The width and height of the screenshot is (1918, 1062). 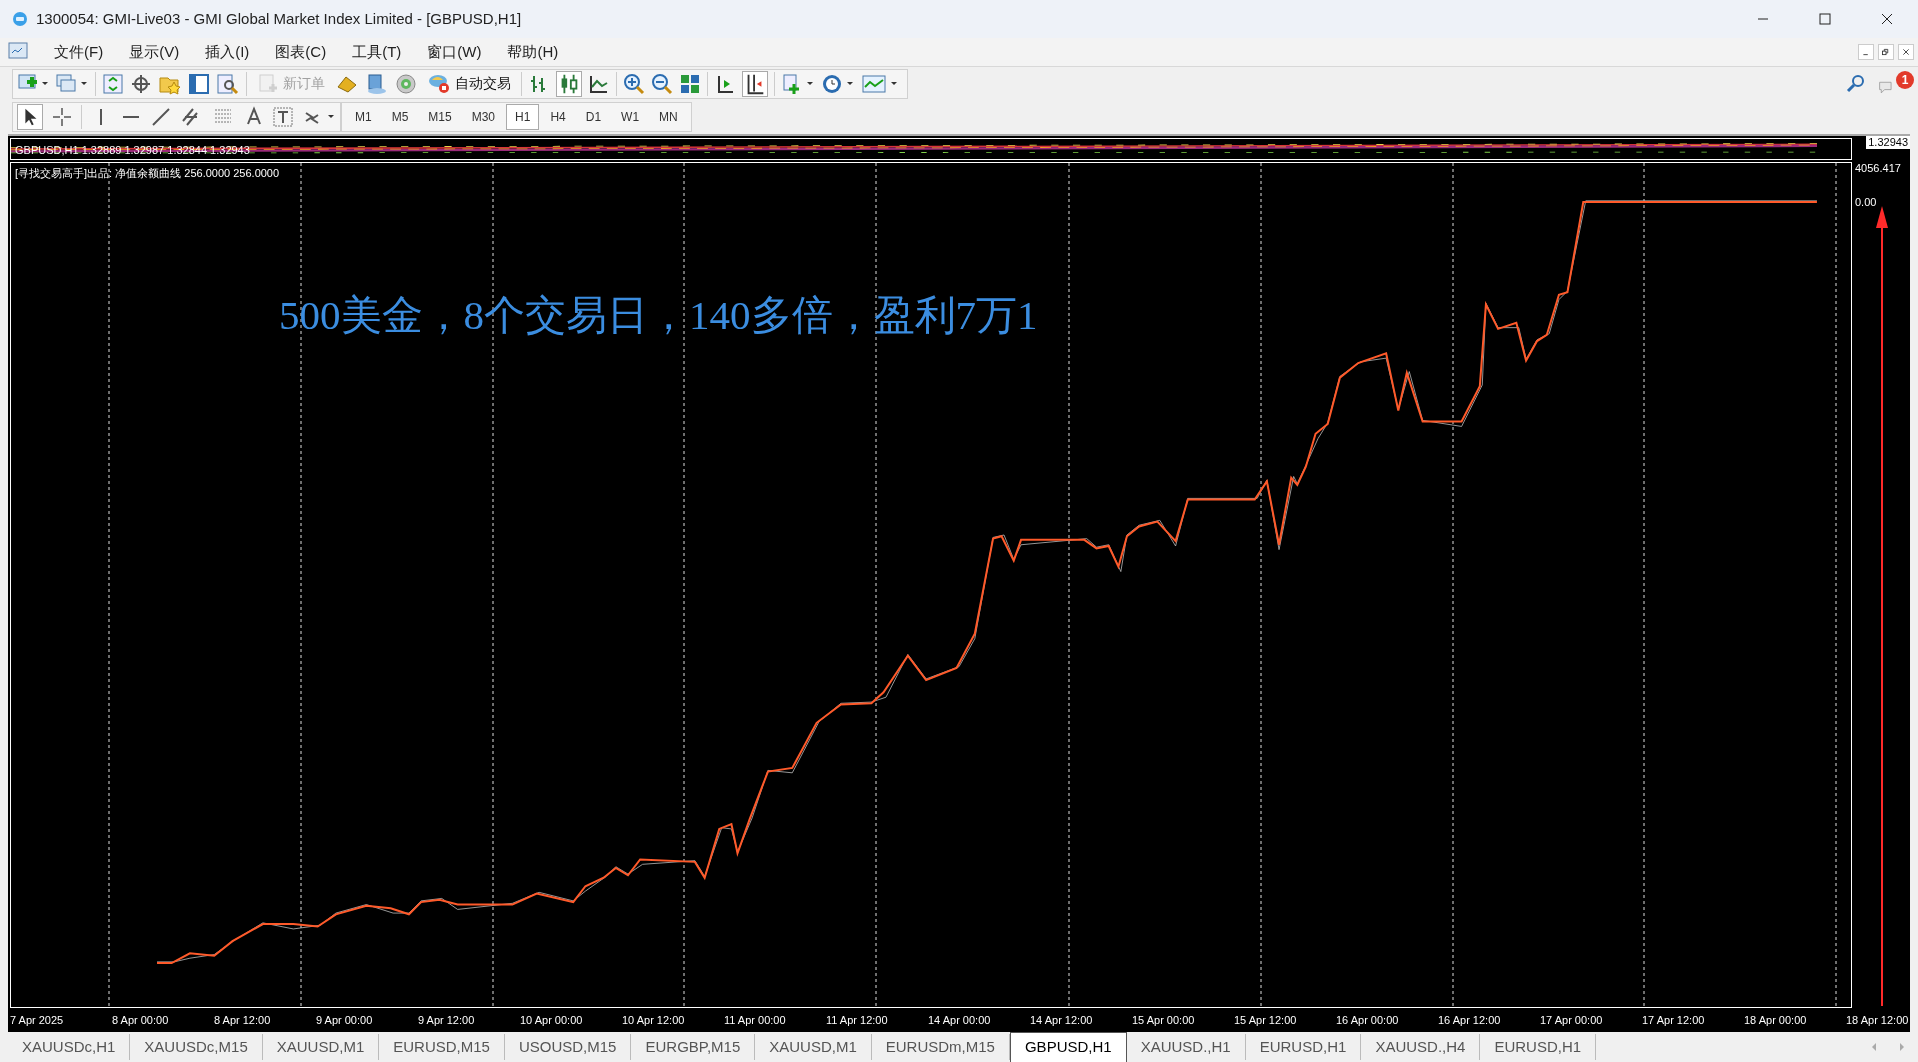 What do you see at coordinates (1878, 168) in the screenshot?
I see `price-axis-label: 4056.417` at bounding box center [1878, 168].